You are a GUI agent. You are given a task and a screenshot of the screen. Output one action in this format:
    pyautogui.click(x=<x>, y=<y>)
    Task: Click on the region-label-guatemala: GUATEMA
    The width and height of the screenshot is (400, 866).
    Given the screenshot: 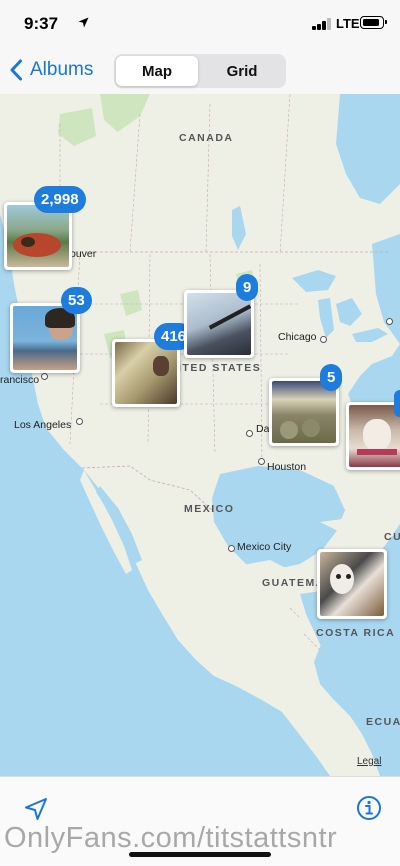 What is the action you would take?
    pyautogui.click(x=293, y=583)
    